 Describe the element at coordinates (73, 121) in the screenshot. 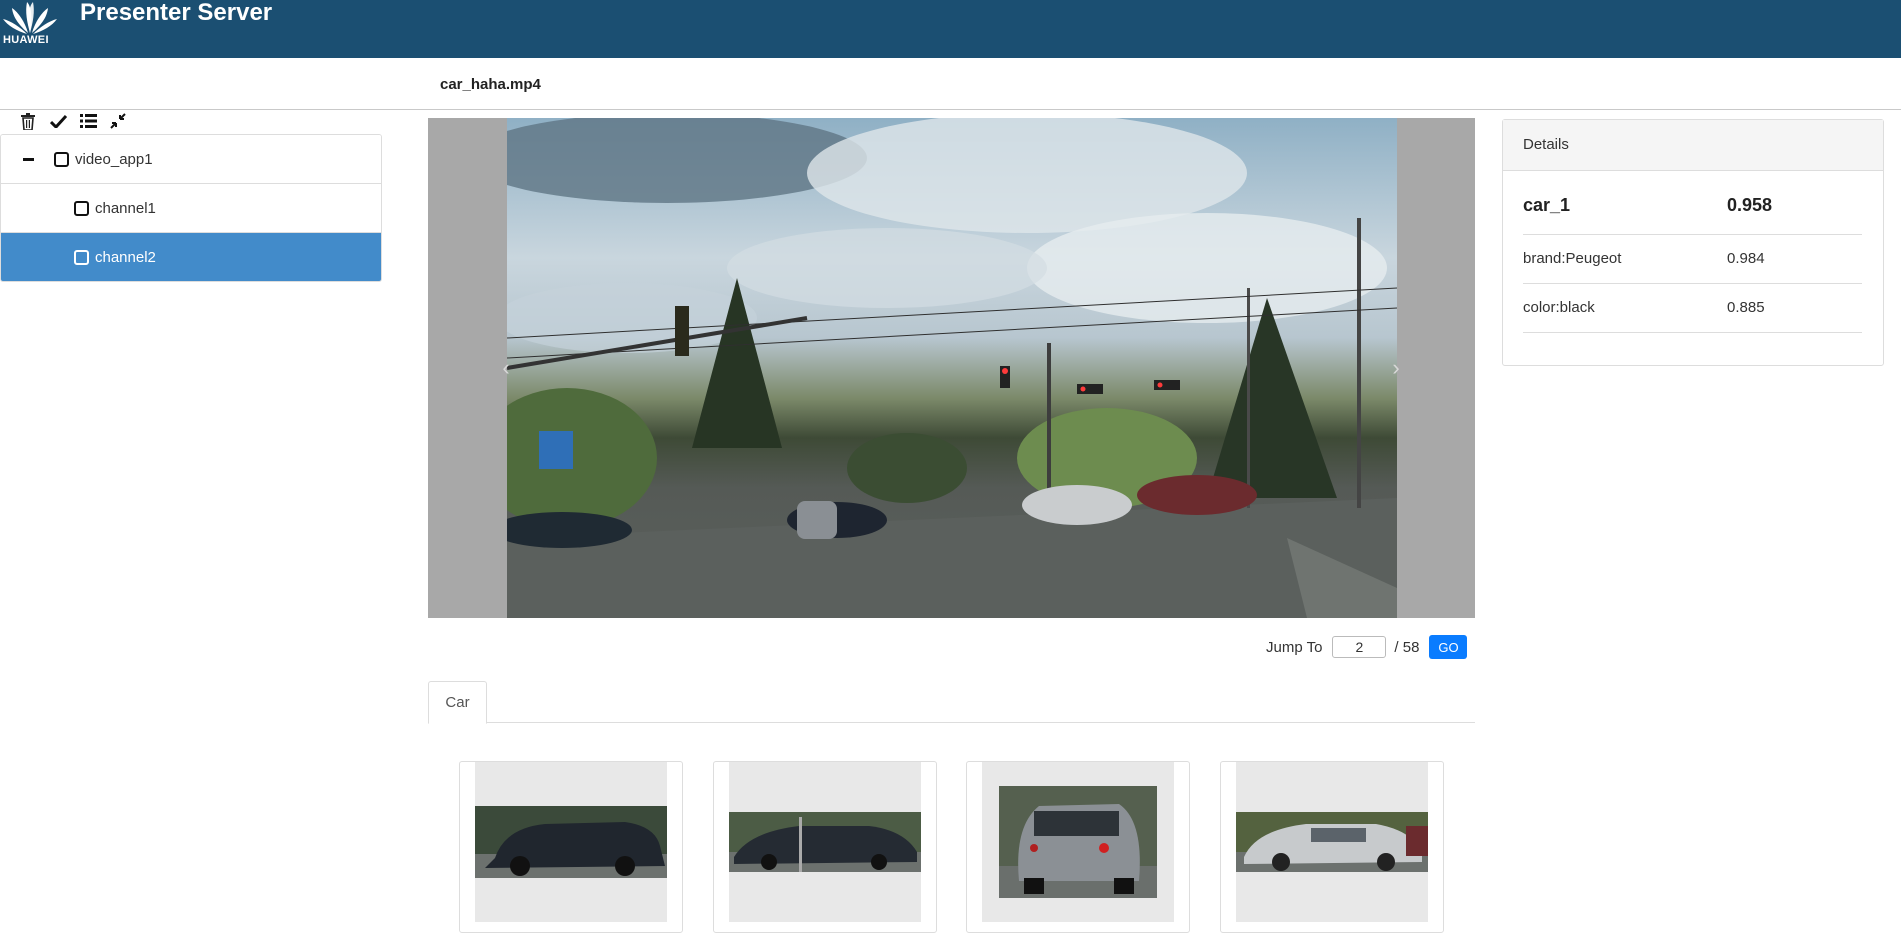

I see `tree-toolbar` at that location.